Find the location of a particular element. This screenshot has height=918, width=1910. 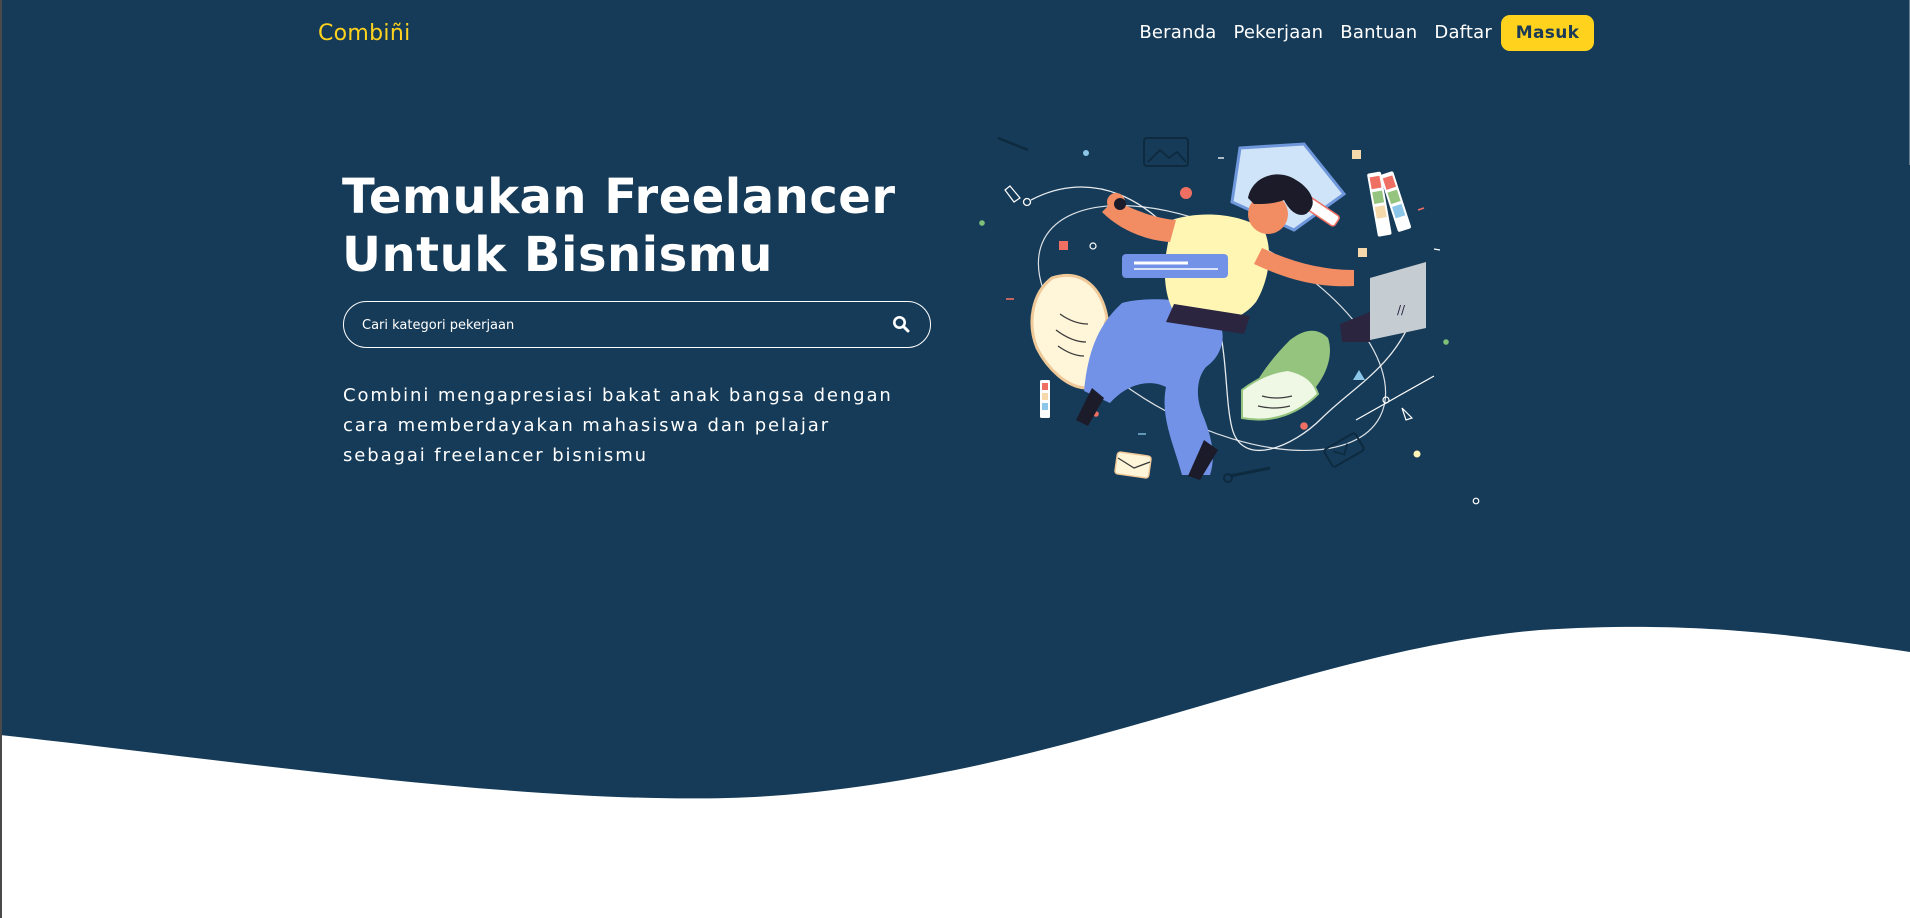

hero-title: Temukan Freelancer Untuk Bisnismu is located at coordinates (619, 226).